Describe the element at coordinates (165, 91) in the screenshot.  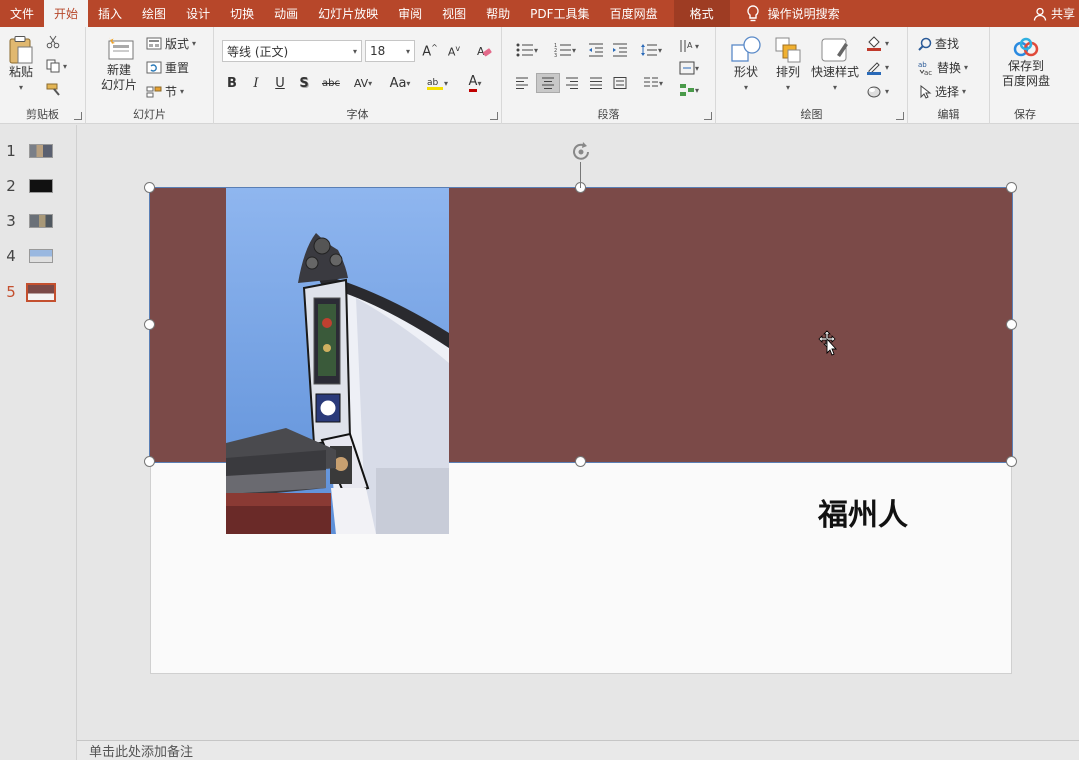
I see `section-button: 节 ▾` at that location.